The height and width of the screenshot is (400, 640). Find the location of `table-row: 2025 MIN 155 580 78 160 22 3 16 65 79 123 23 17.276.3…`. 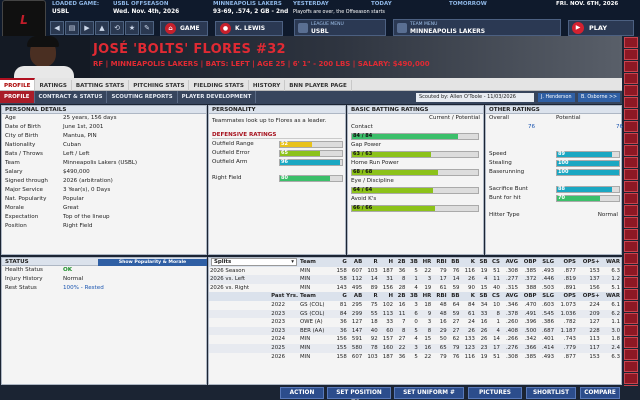

table-row: 2025 MIN 155 580 78 160 22 3 16 65 79 123 23 17.276.3… is located at coordinates (415, 348).